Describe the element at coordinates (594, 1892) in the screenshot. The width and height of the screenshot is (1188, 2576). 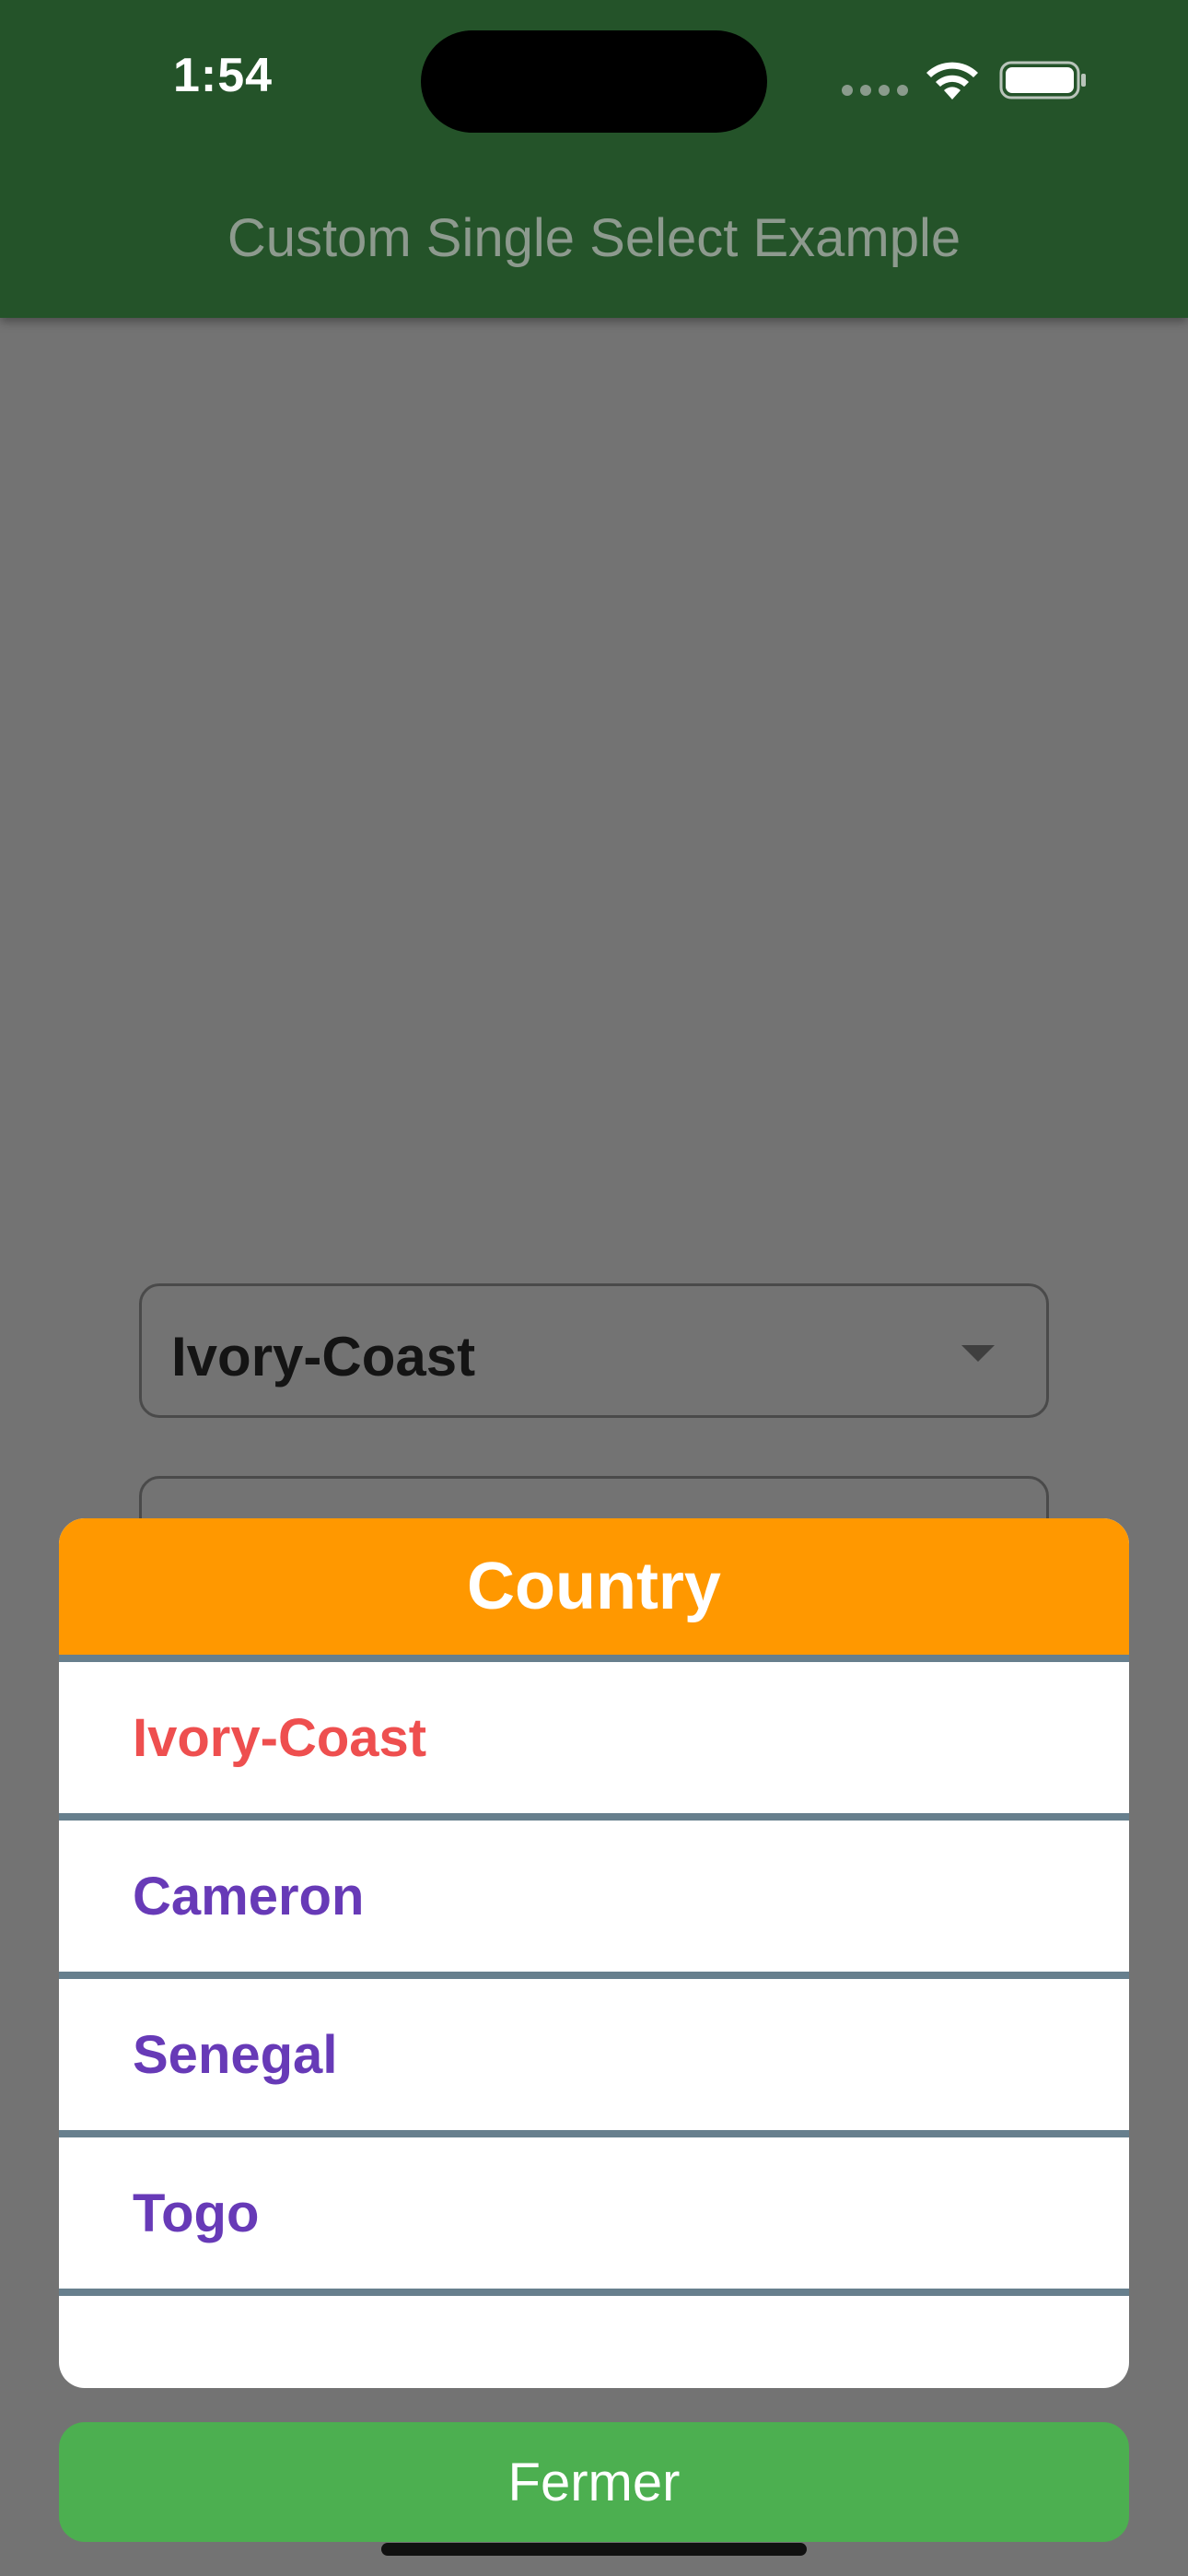
I see `list-item-cameron: Cameron` at that location.